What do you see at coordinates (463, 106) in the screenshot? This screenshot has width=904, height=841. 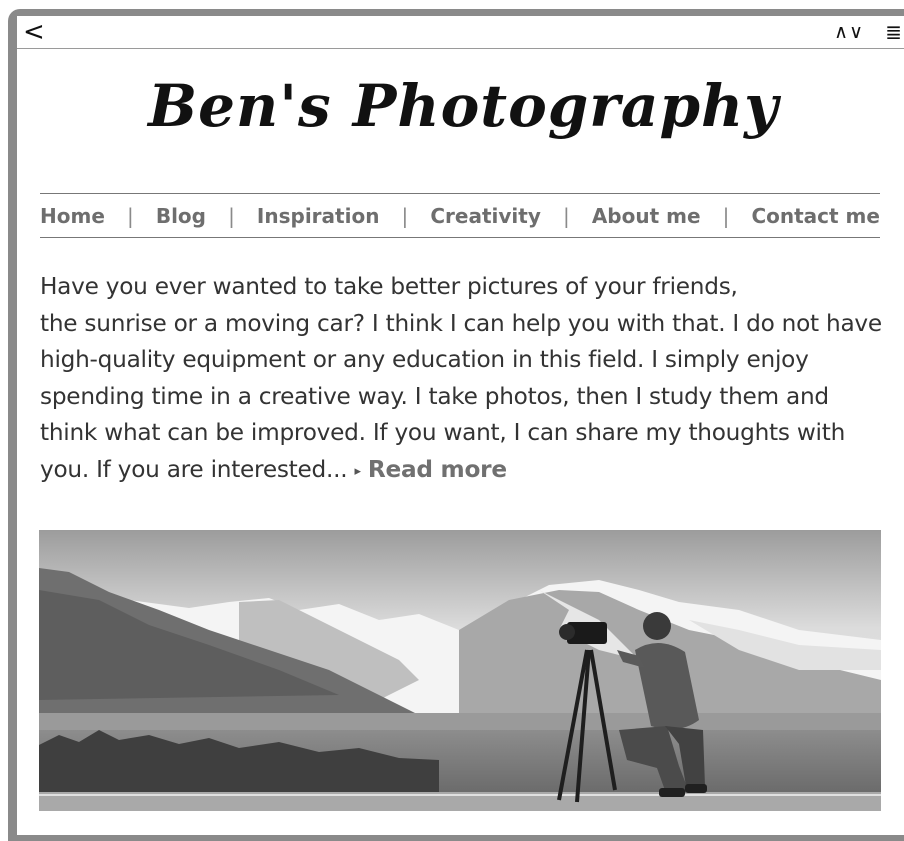 I see `site-title: Ben's Photography` at bounding box center [463, 106].